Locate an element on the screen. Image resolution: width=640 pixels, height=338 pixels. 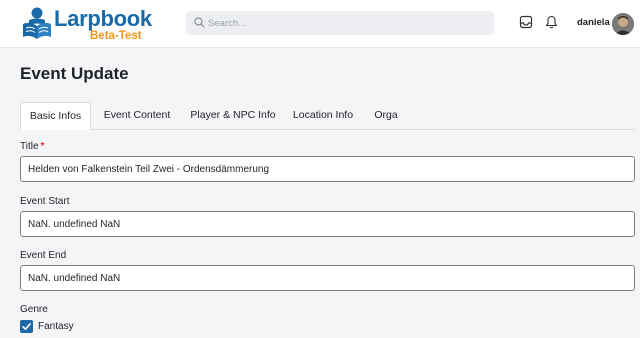
title-input is located at coordinates (327, 169).